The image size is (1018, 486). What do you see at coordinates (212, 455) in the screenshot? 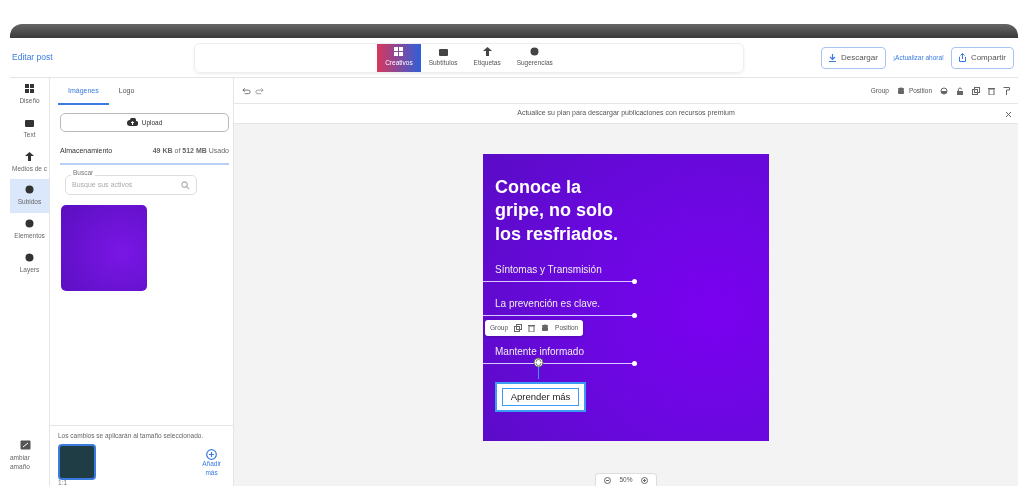
I see `add-icon` at bounding box center [212, 455].